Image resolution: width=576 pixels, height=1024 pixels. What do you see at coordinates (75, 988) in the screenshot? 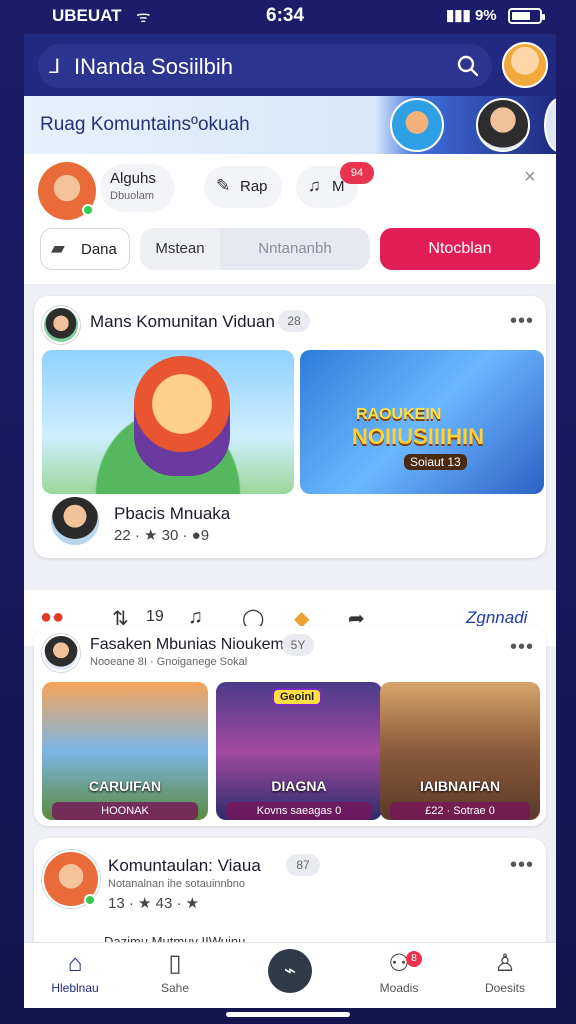
I see `tab-label: Hleblnau` at bounding box center [75, 988].